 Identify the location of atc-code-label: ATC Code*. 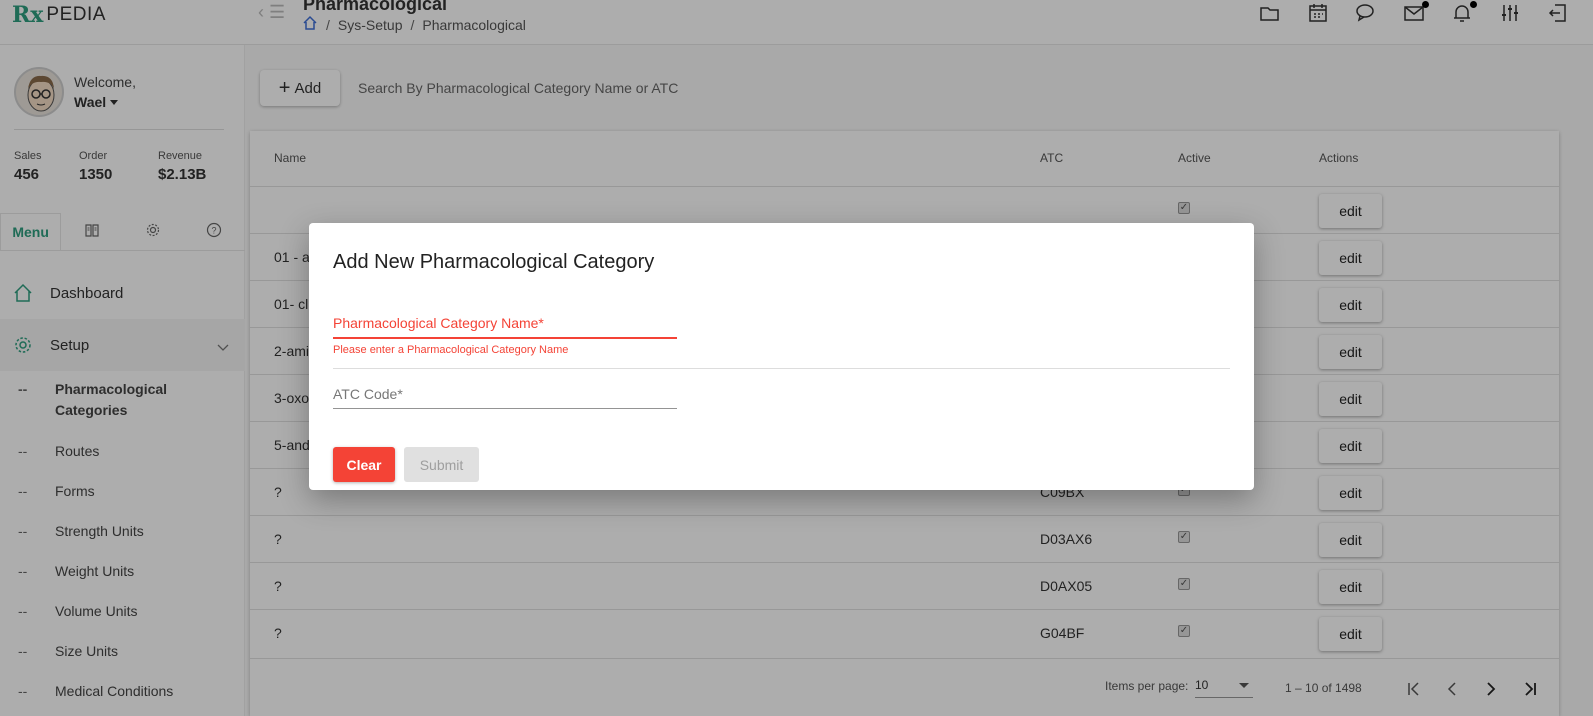
(368, 394).